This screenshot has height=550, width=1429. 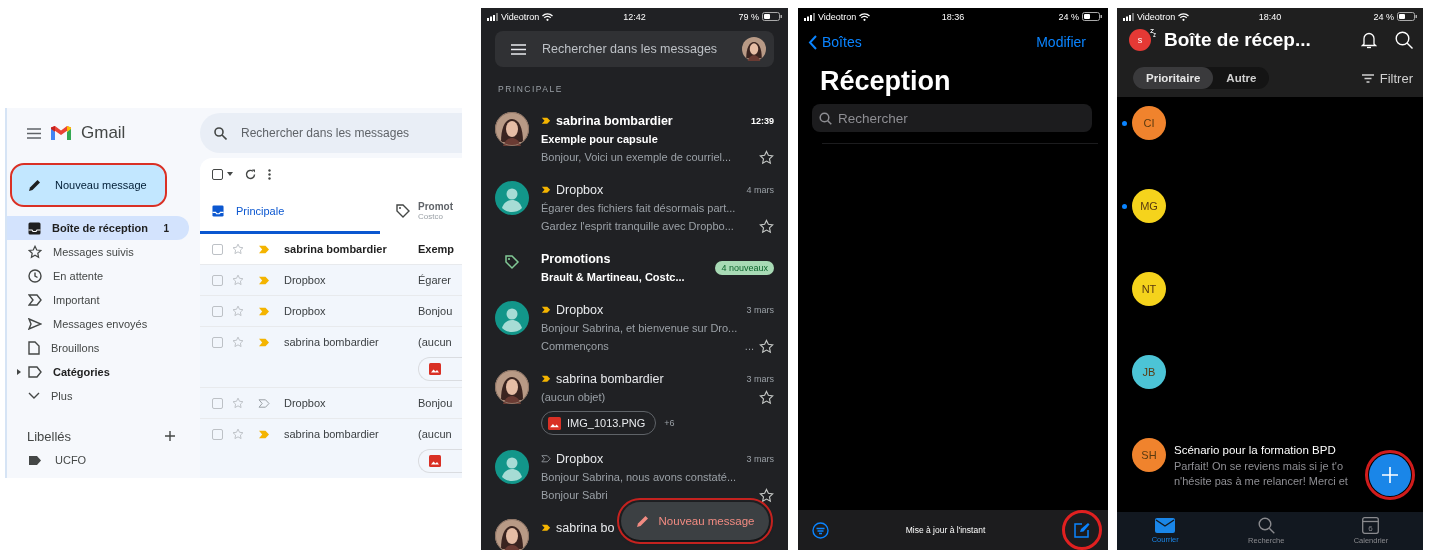 What do you see at coordinates (1140, 40) in the screenshot?
I see `account-avatar: s` at bounding box center [1140, 40].